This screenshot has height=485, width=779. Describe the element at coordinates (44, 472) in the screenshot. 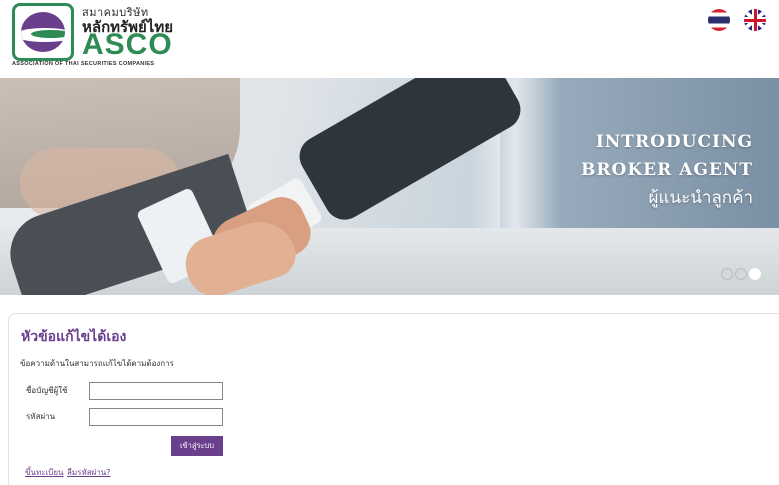

I see `register-link: ขึ้นทะเบียน` at that location.